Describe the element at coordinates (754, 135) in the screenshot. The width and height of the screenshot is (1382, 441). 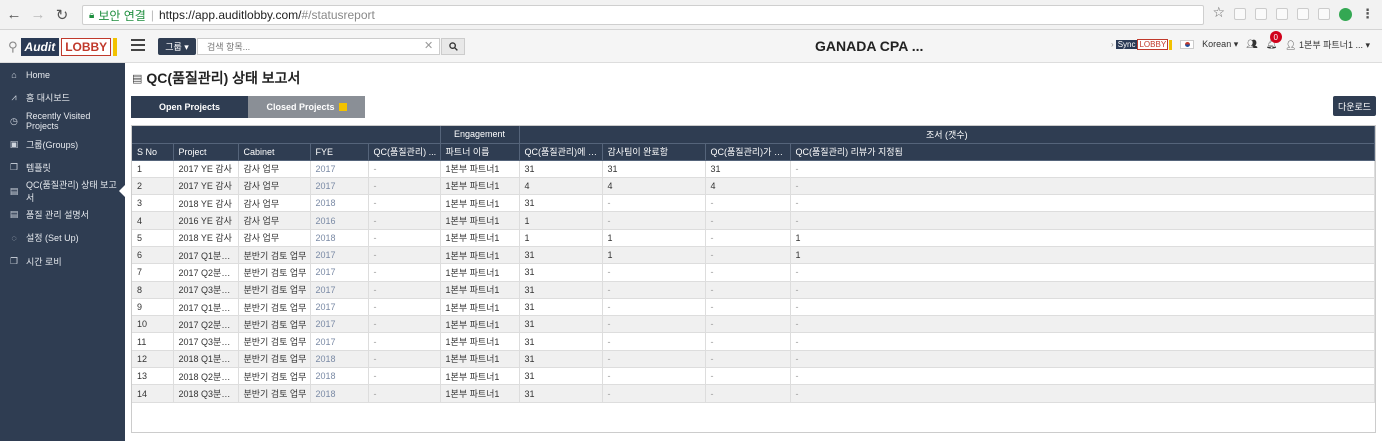
I see `table-group-header: Engagement 조서 (갯수)` at that location.